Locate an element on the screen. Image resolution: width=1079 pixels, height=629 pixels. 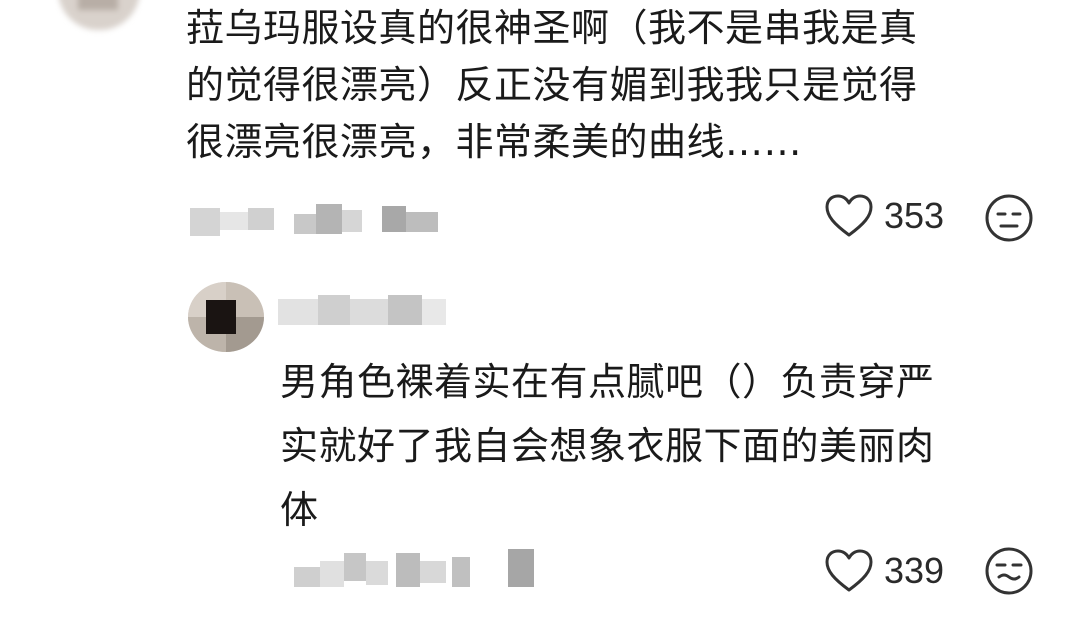
comment-1-reaction-button is located at coordinates (1009, 218).